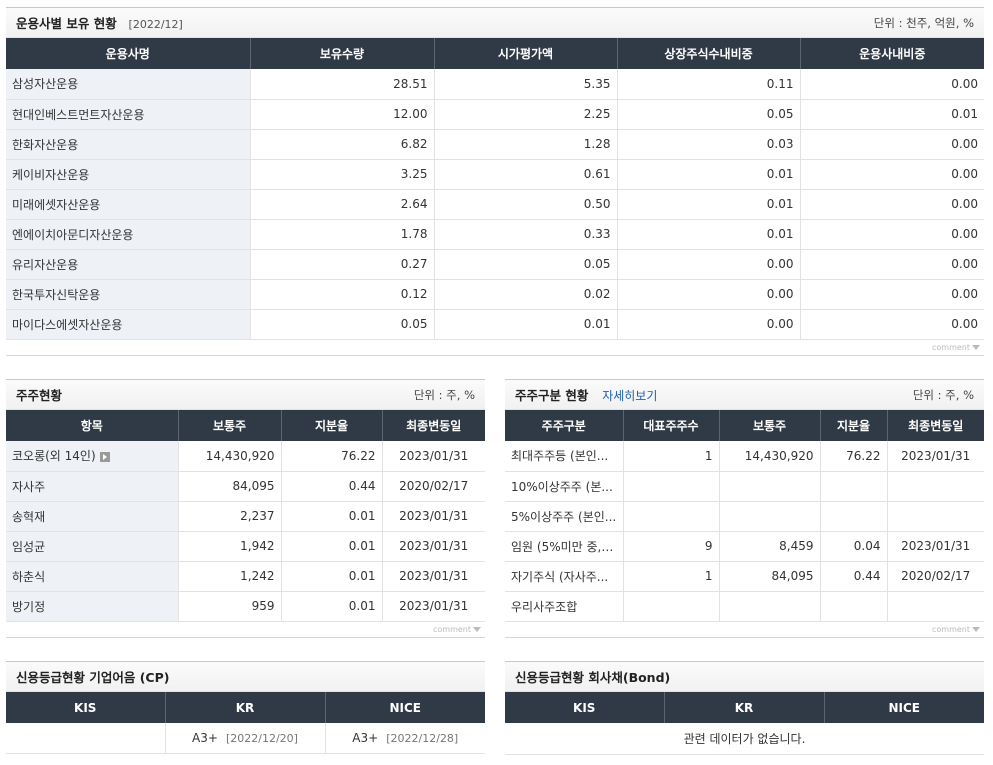 Image resolution: width=993 pixels, height=765 pixels. I want to click on fund-name-cell: 엔에이치아문디자산운용, so click(128, 234).